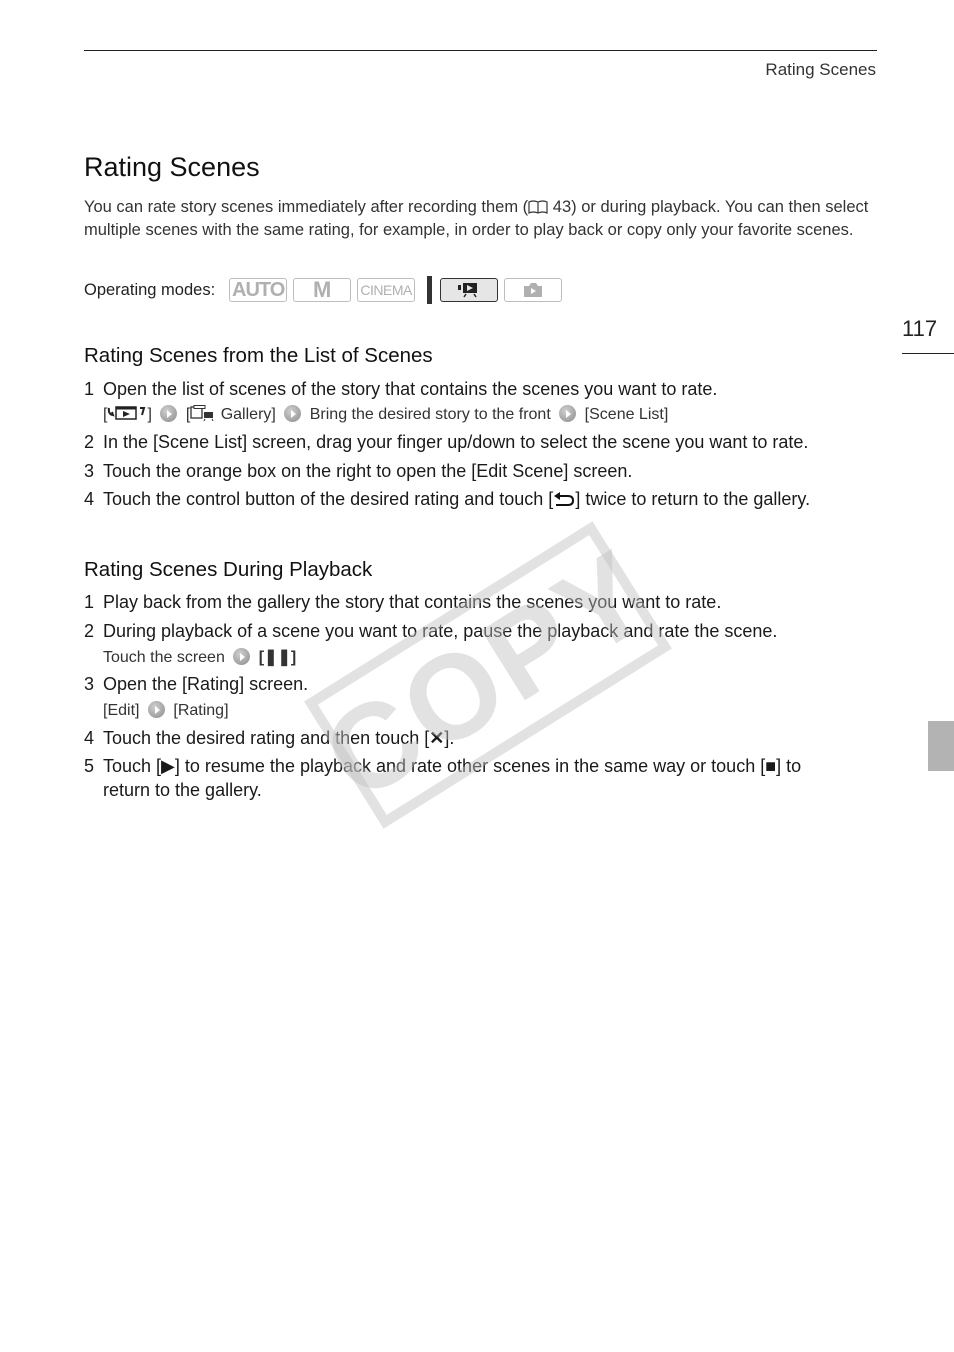 The width and height of the screenshot is (954, 1352). I want to click on operating-modes-label: Operating modes:, so click(150, 289).